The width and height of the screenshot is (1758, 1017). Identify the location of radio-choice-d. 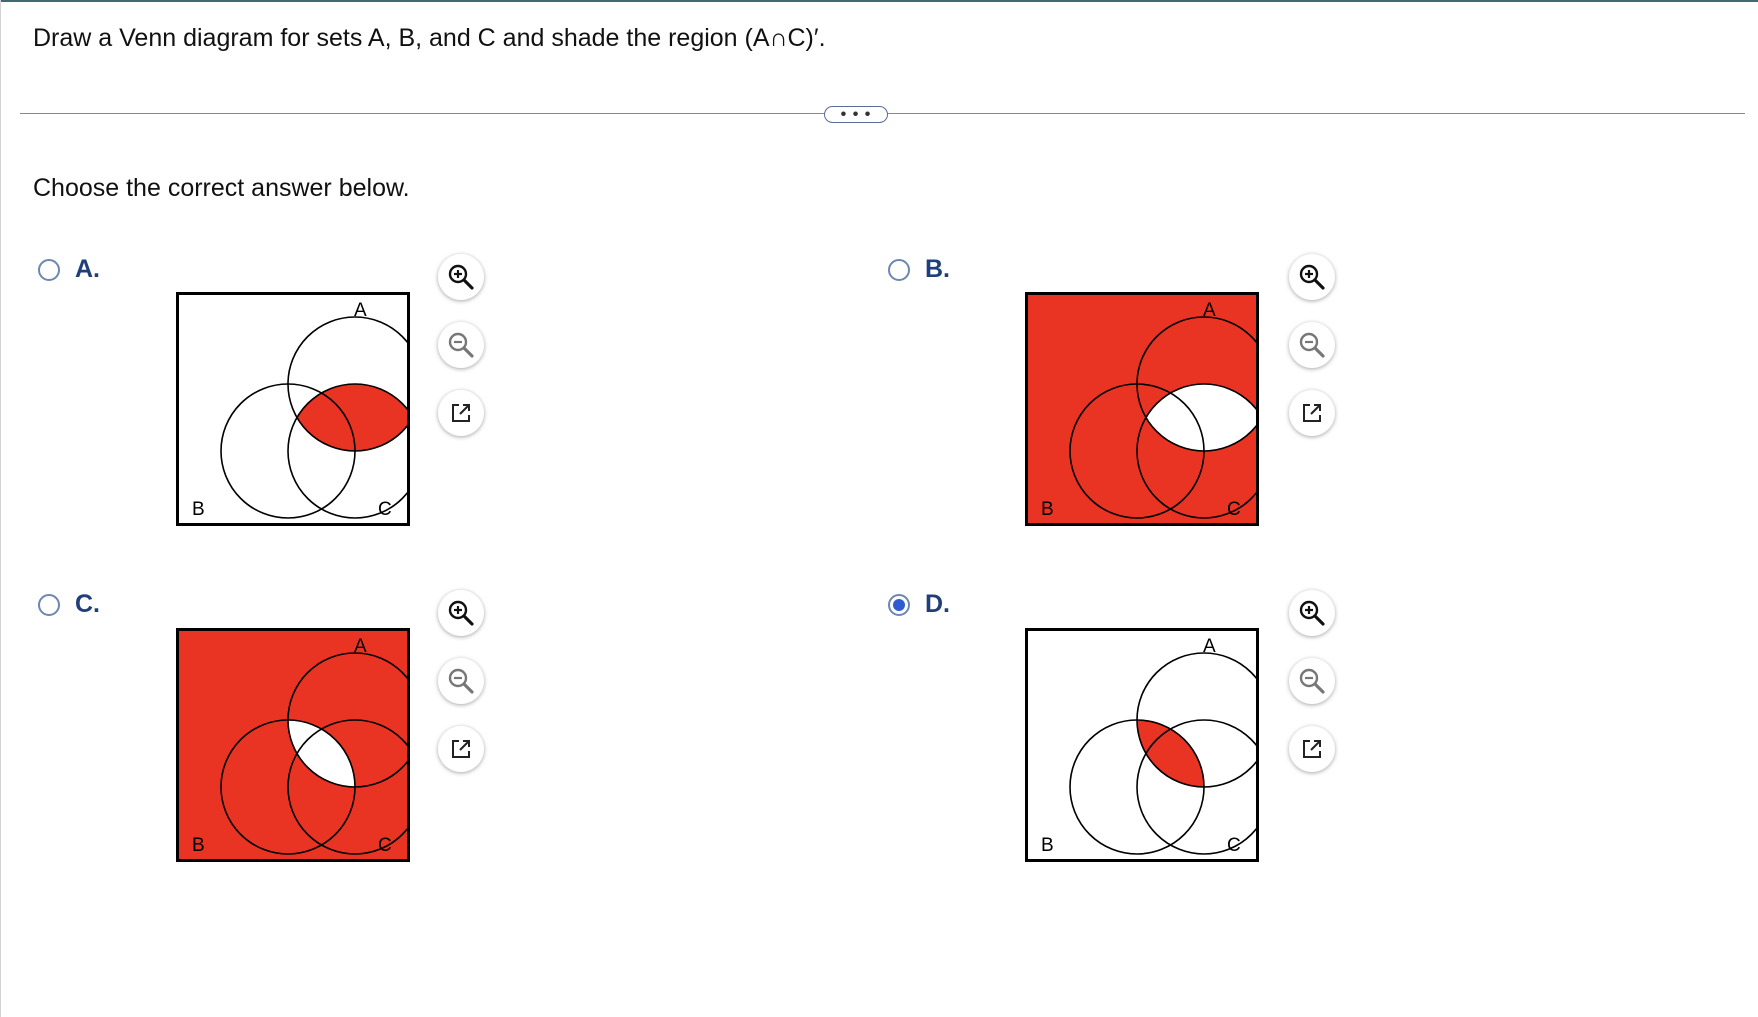
(899, 605).